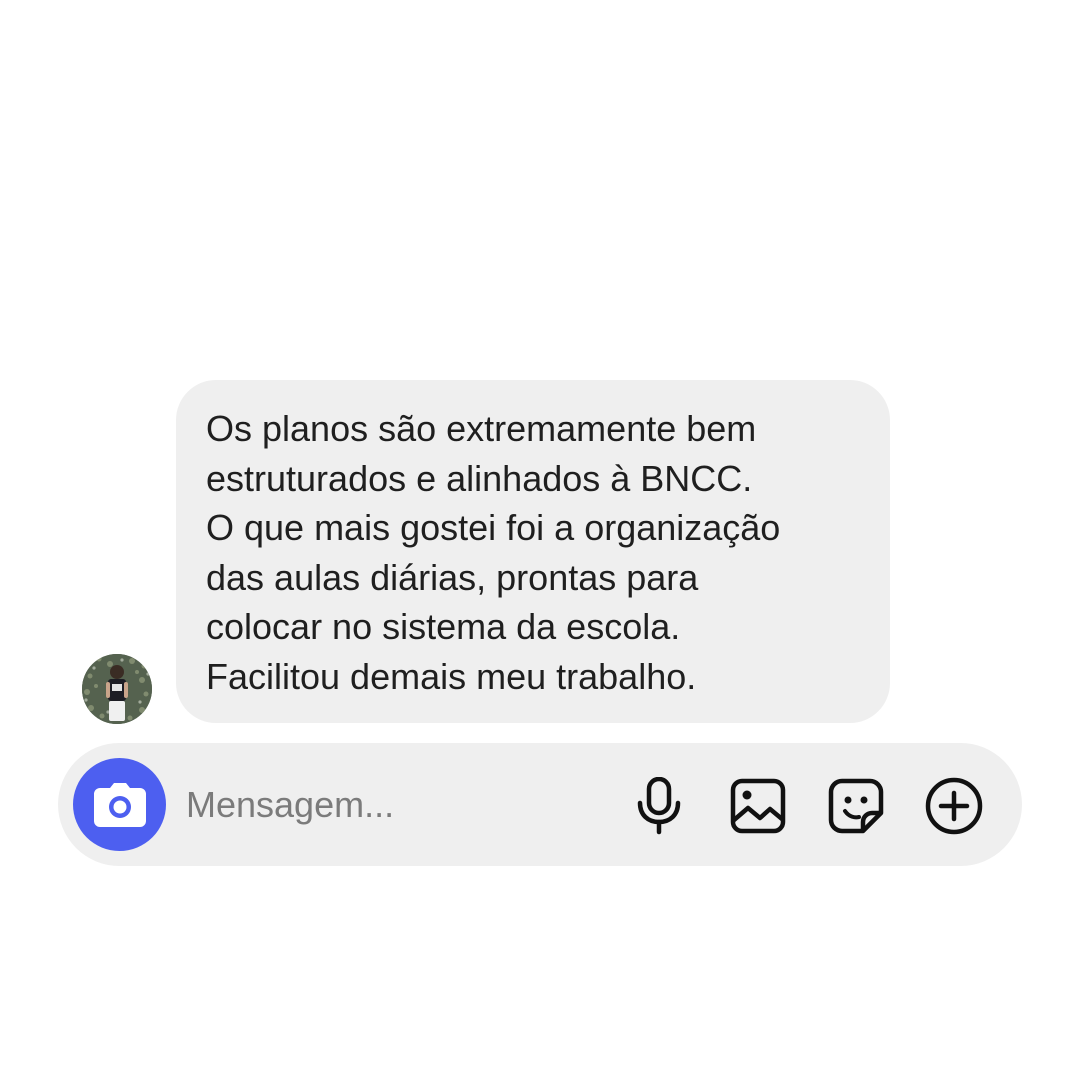 The image size is (1080, 1080). I want to click on add-button, so click(954, 806).